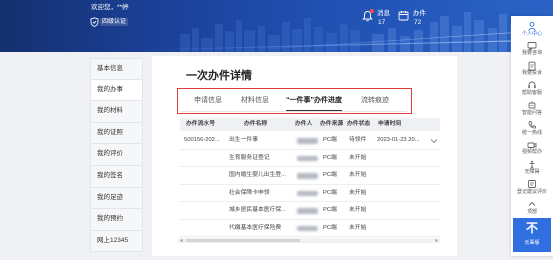 This screenshot has height=260, width=553. Describe the element at coordinates (249, 192) in the screenshot. I see `case-name-cell: 社会保障卡申领` at that location.